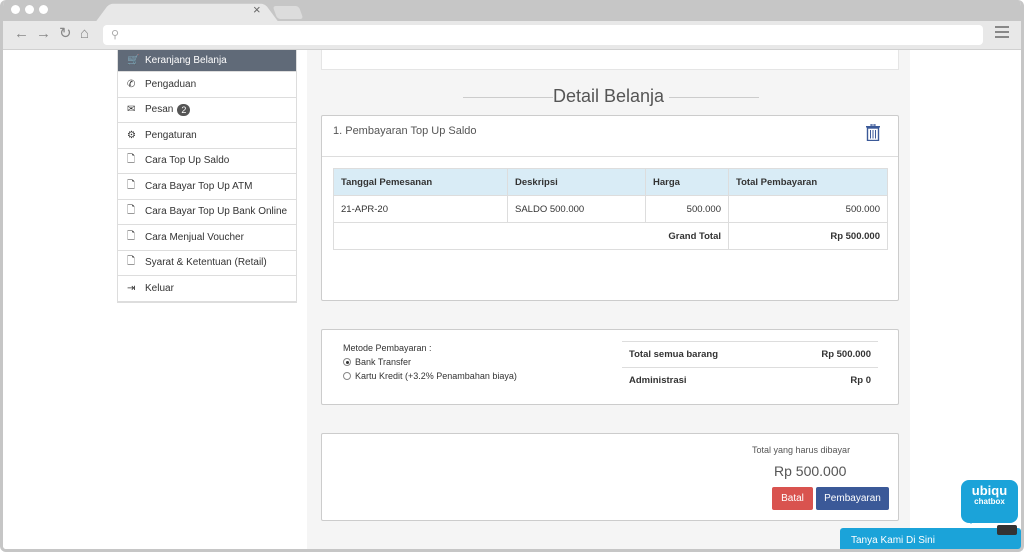 This screenshot has height=552, width=1024. I want to click on sidebar-item-label: Pesan, so click(159, 110).